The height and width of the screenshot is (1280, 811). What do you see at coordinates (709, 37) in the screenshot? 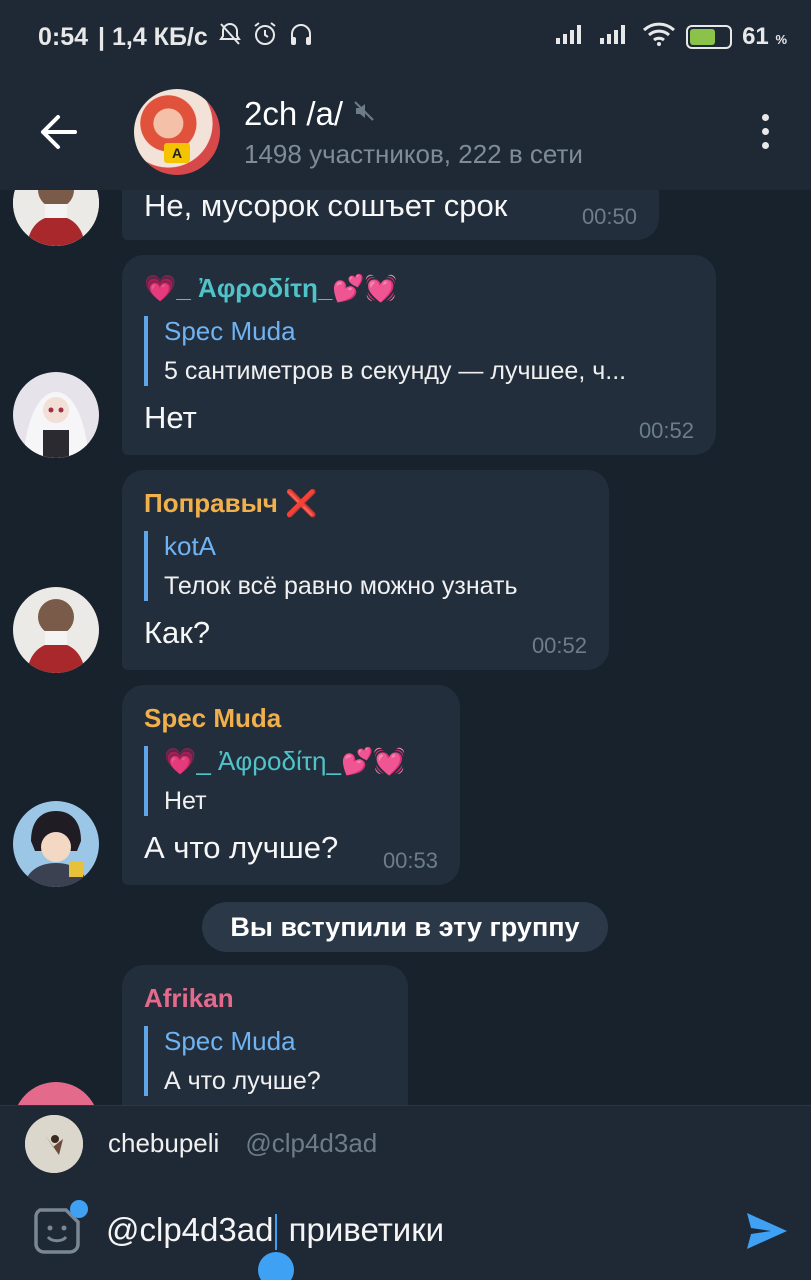
I see `battery-icon` at bounding box center [709, 37].